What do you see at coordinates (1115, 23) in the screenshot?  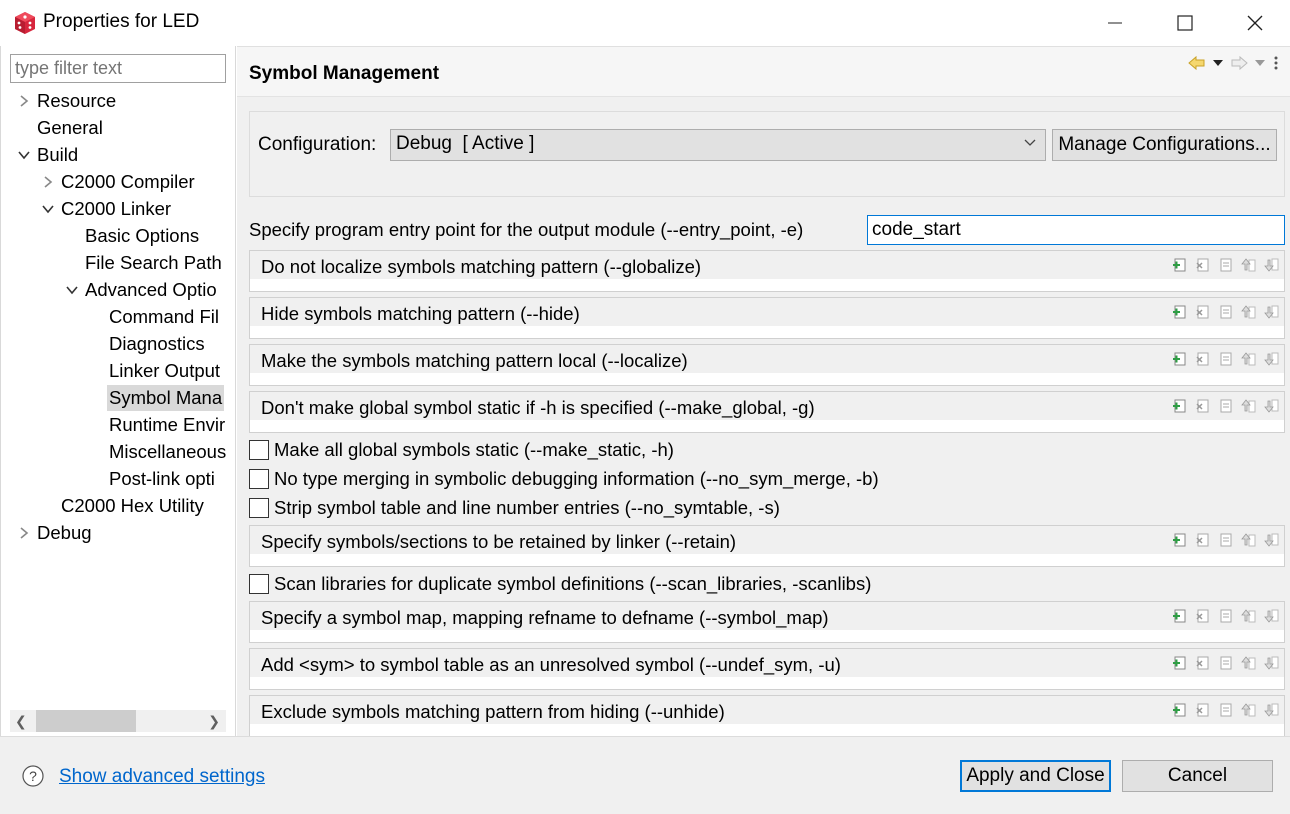 I see `minimize-button` at bounding box center [1115, 23].